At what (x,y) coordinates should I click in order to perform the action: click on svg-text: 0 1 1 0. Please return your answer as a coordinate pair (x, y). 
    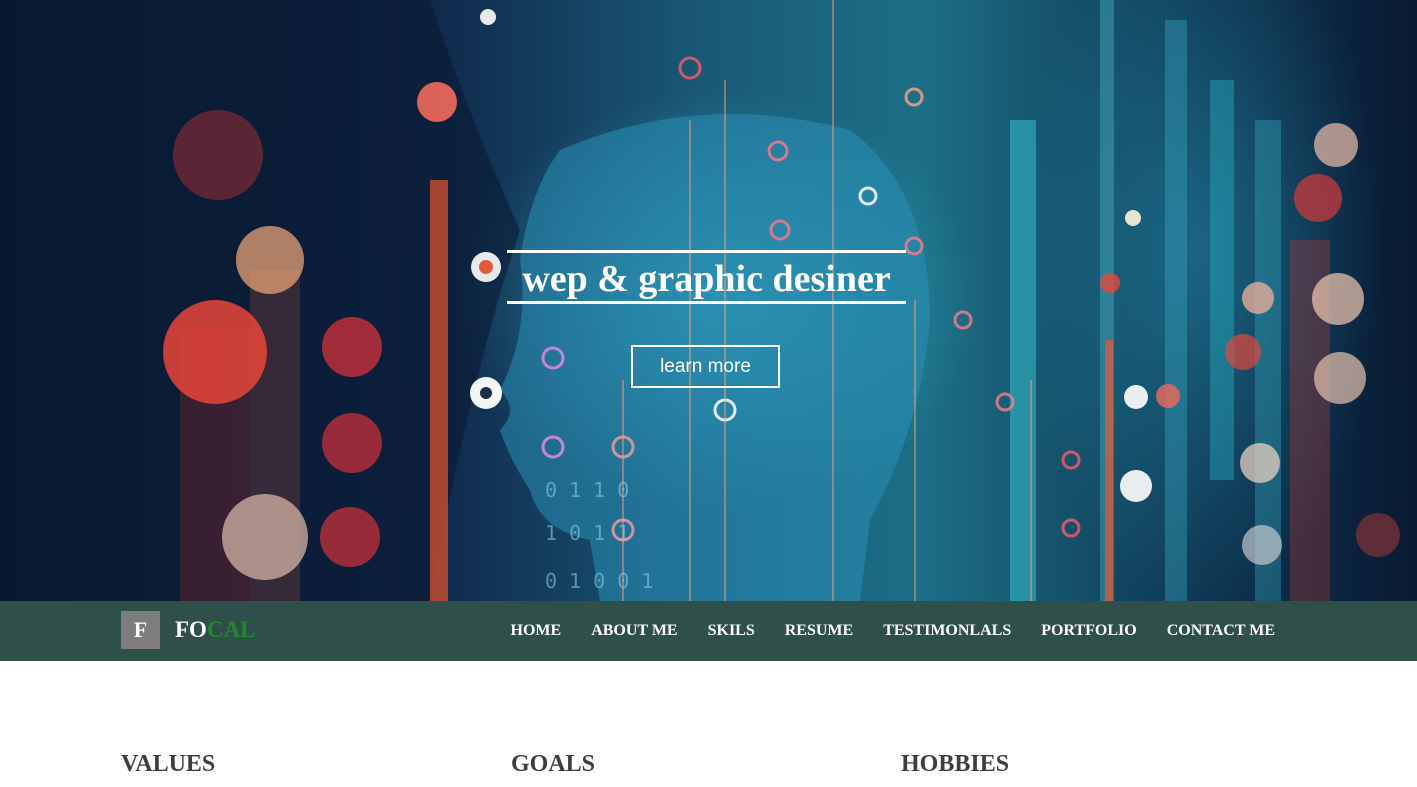
    Looking at the image, I should click on (587, 490).